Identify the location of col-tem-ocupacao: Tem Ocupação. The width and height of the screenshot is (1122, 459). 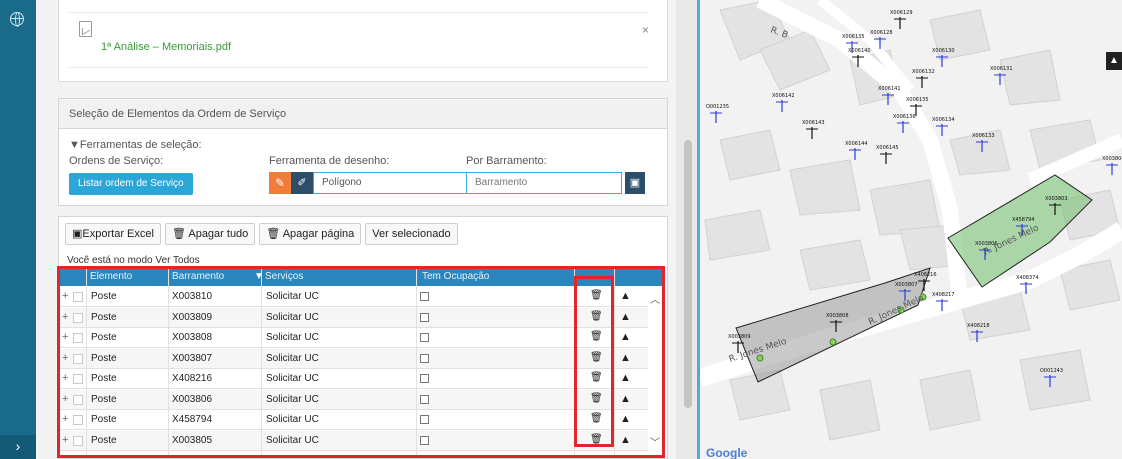
(455, 276).